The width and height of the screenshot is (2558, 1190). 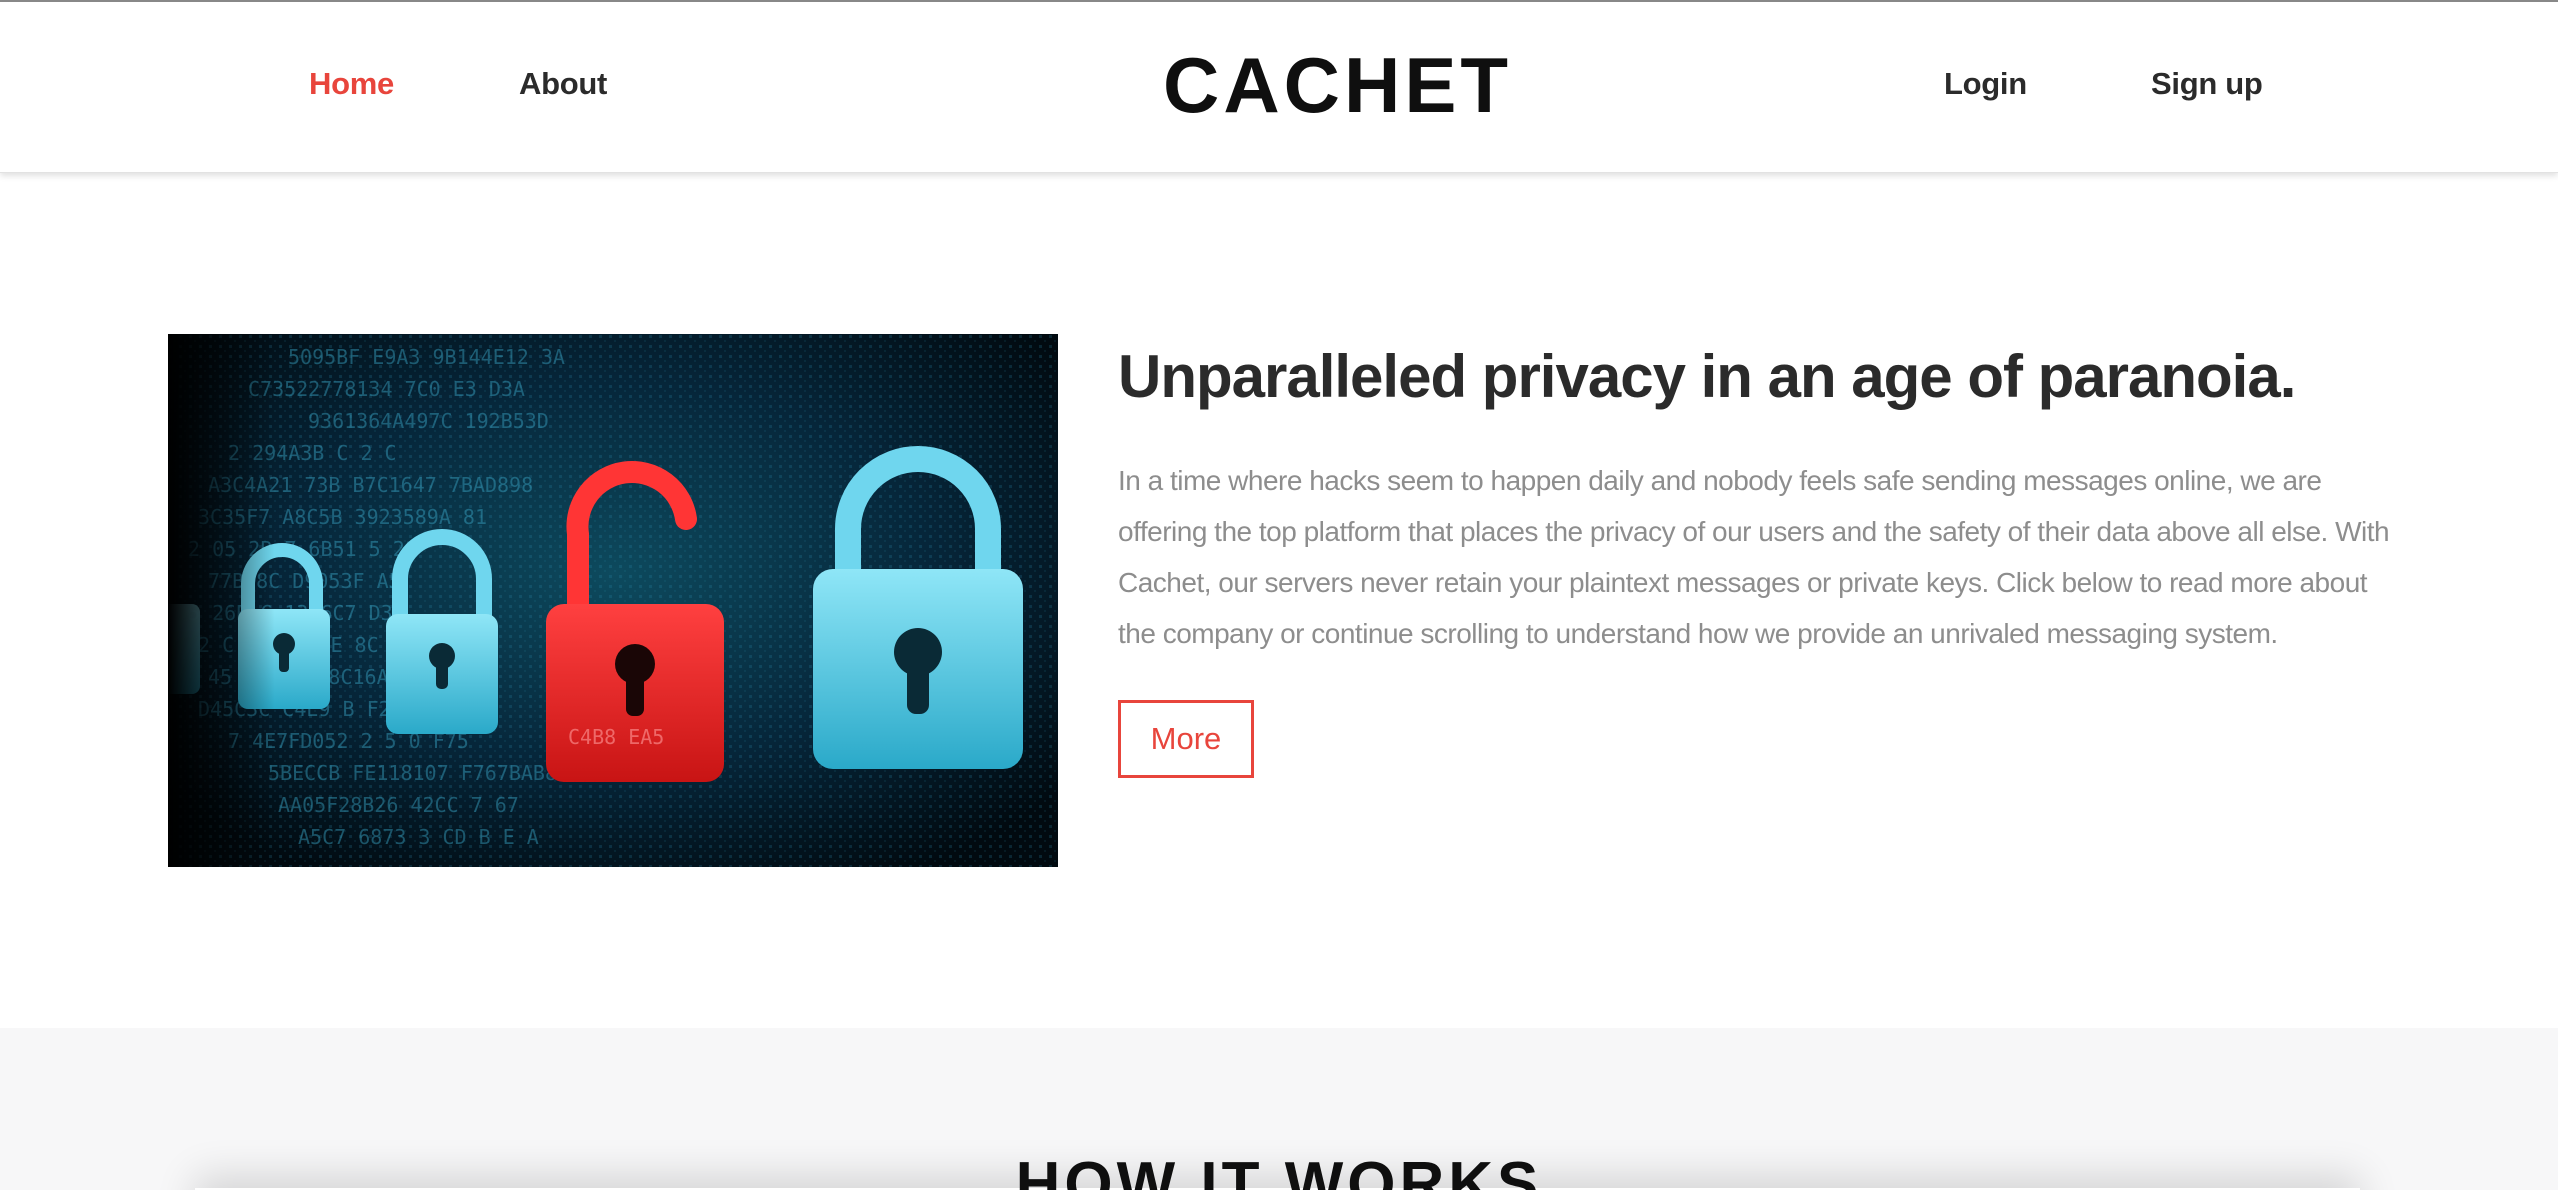 I want to click on nav-login-link: Login, so click(x=1985, y=84).